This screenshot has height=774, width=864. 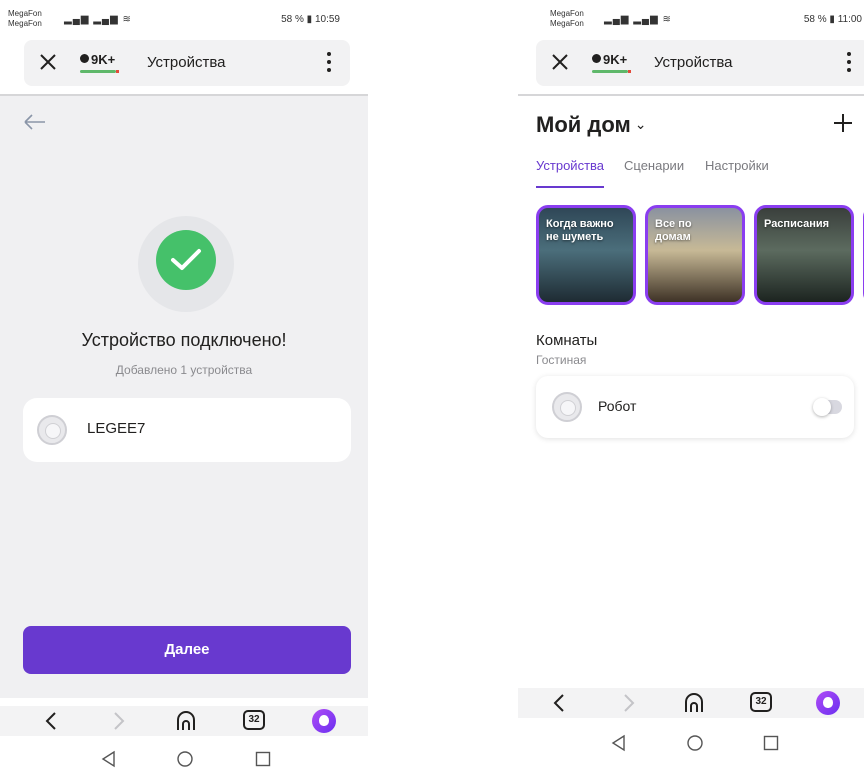 What do you see at coordinates (583, 124) in the screenshot?
I see `home-title: Мой дом` at bounding box center [583, 124].